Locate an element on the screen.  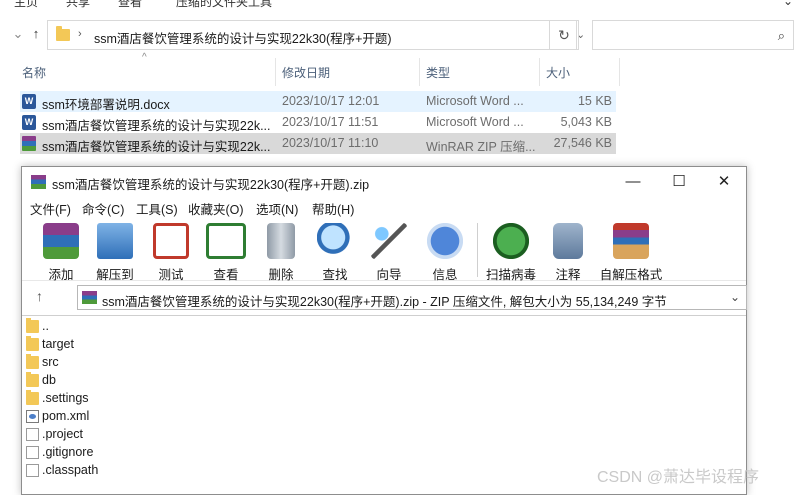
test-clipboard-icon is located at coordinates (171, 241).